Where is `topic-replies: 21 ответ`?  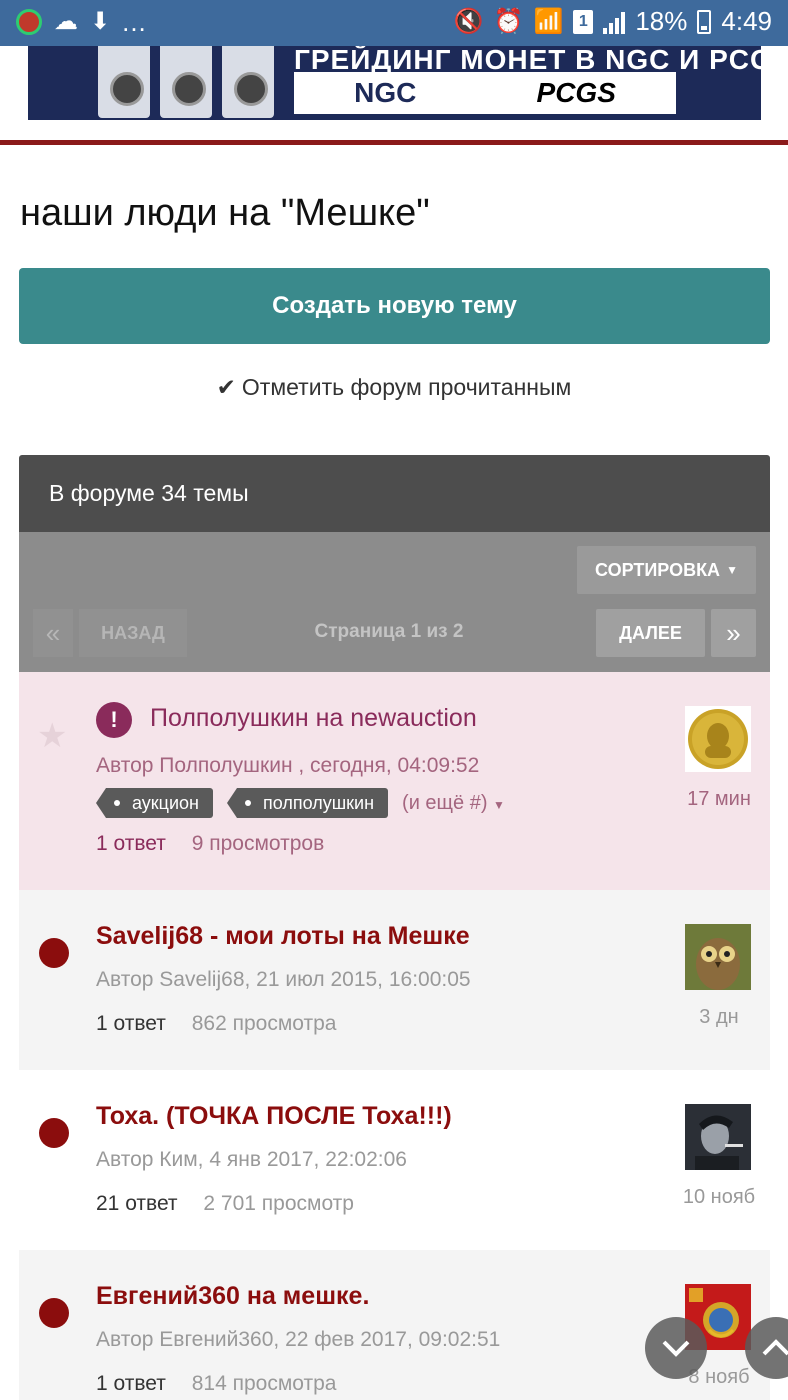
topic-replies: 21 ответ is located at coordinates (137, 1203).